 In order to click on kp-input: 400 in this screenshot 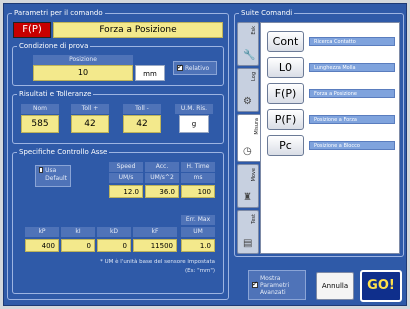, I will do `click(42, 245)`.